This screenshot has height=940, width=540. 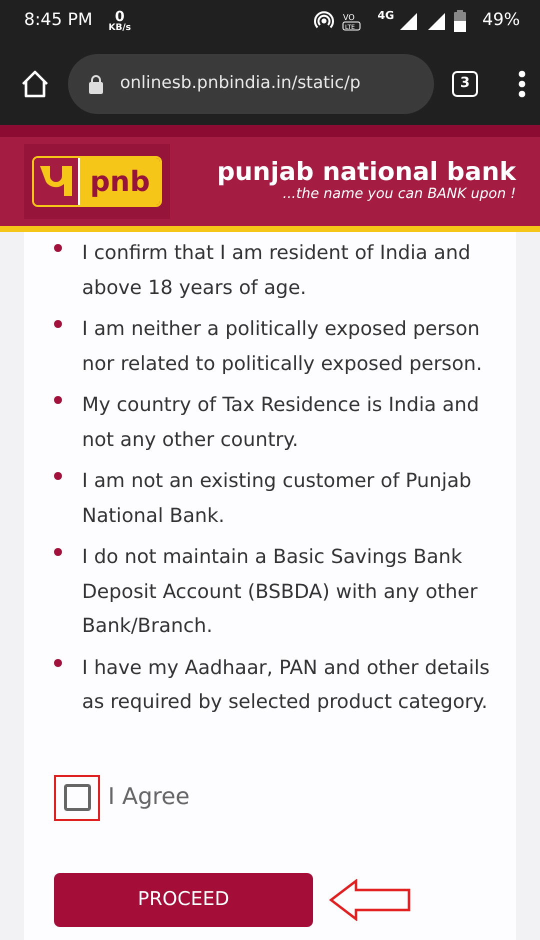 I want to click on hotspot-icon, so click(x=324, y=21).